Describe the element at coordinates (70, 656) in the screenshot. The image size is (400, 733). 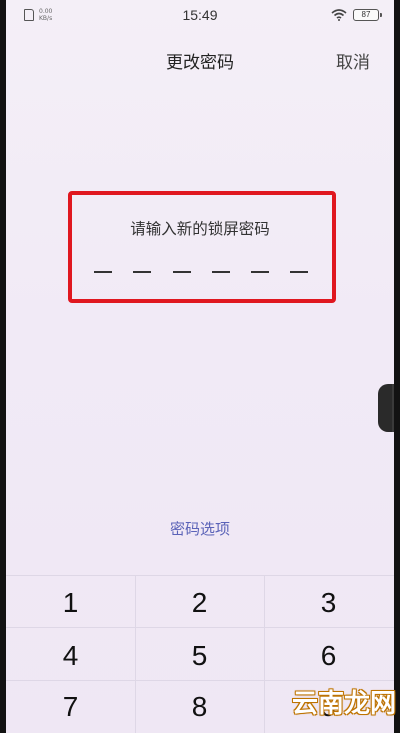
I see `key-4: 4` at that location.